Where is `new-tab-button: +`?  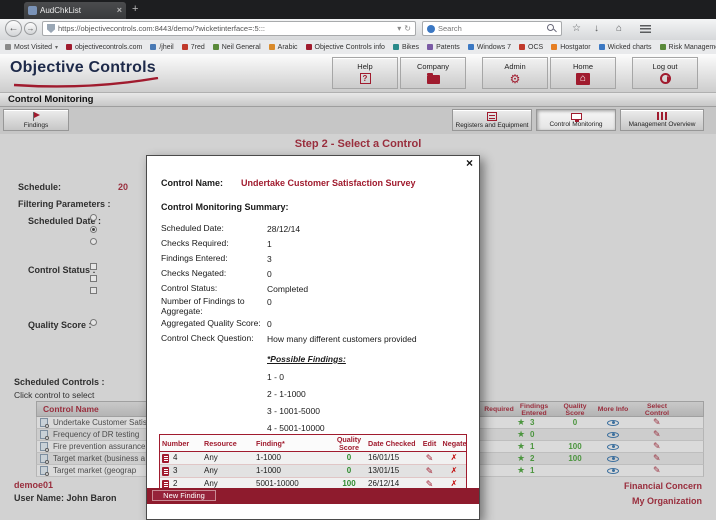
new-tab-button: + is located at coordinates (135, 9).